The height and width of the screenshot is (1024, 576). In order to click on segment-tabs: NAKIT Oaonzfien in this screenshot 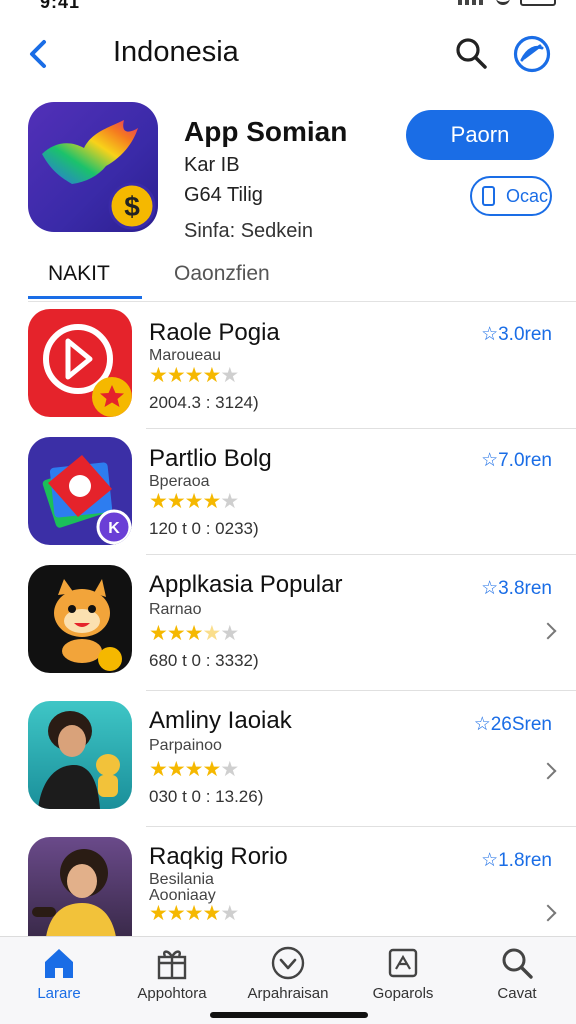, I will do `click(302, 279)`.